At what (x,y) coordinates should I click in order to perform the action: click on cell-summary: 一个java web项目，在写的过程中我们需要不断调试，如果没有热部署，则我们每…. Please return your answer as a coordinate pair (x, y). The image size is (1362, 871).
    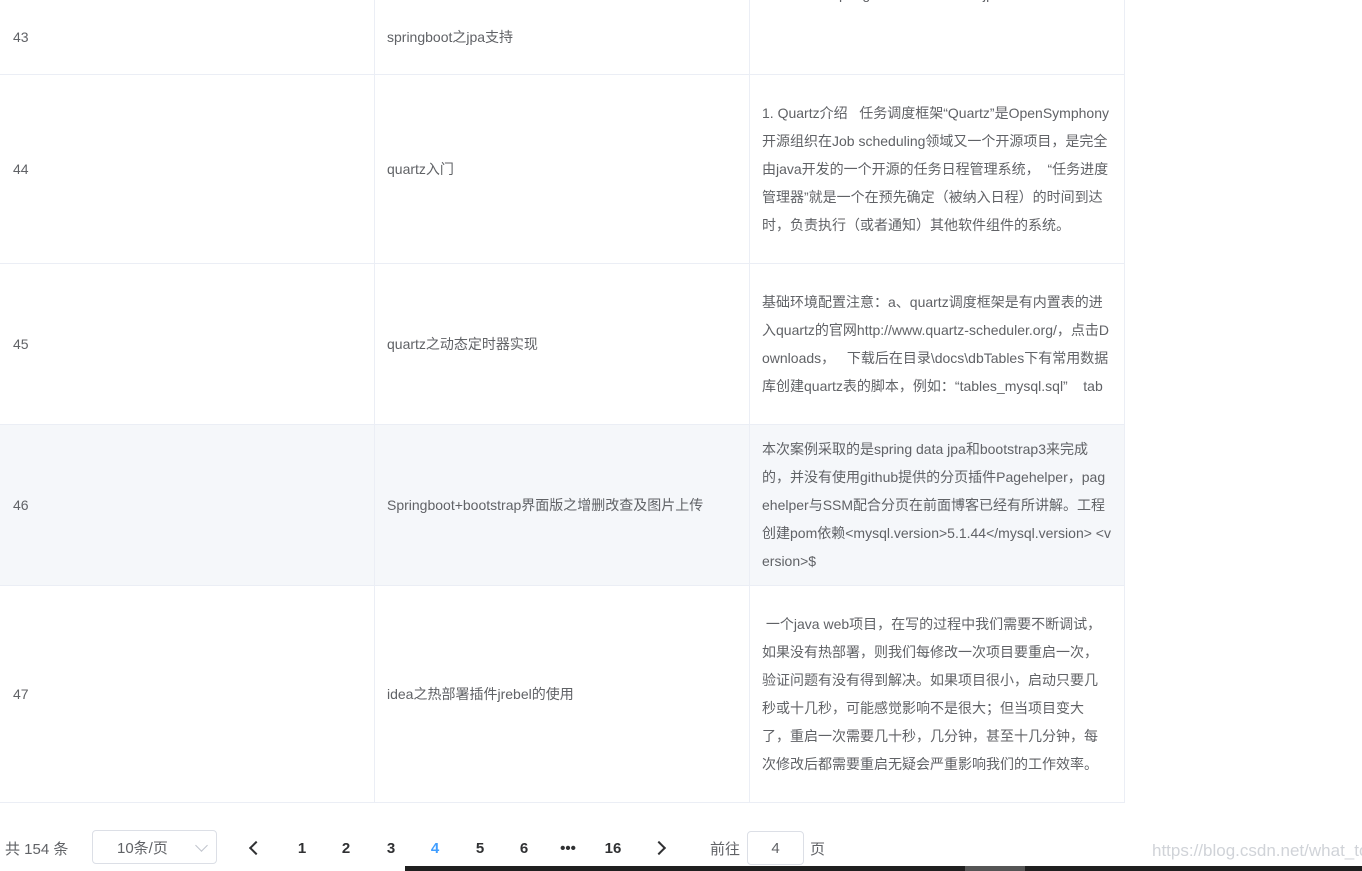
    Looking at the image, I should click on (937, 694).